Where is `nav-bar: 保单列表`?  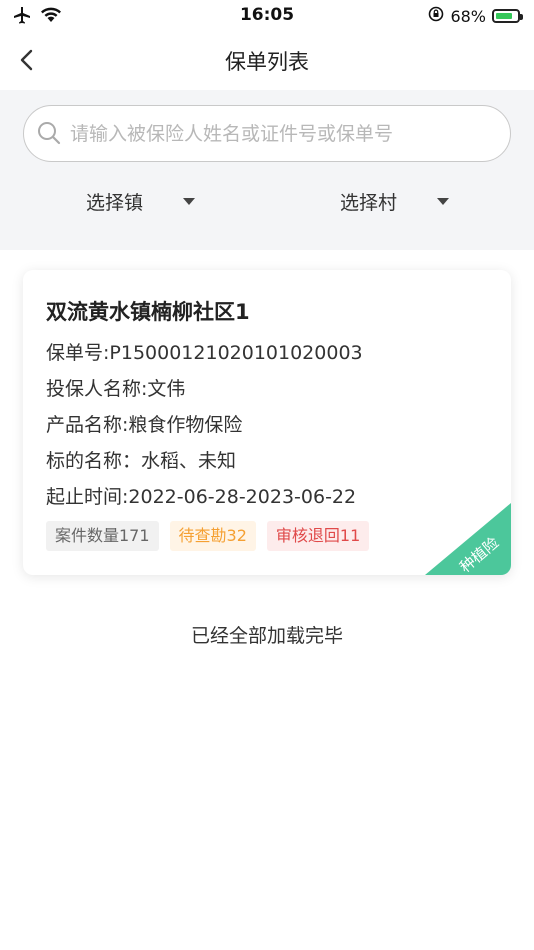 nav-bar: 保单列表 is located at coordinates (267, 60).